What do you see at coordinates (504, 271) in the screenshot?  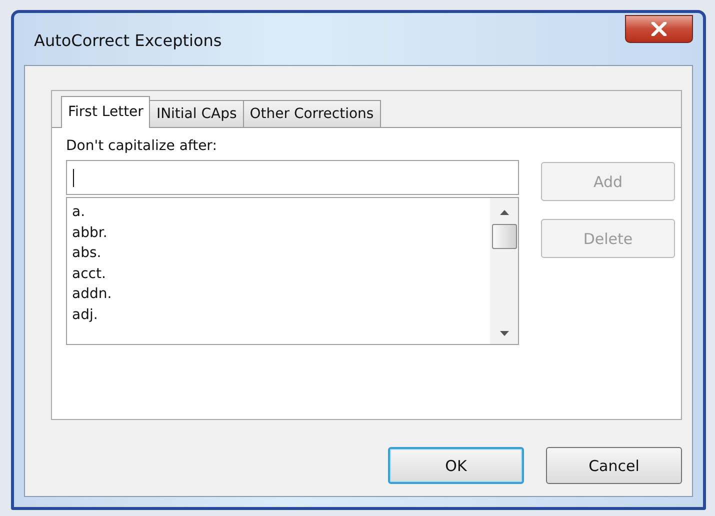 I see `scrollbar` at bounding box center [504, 271].